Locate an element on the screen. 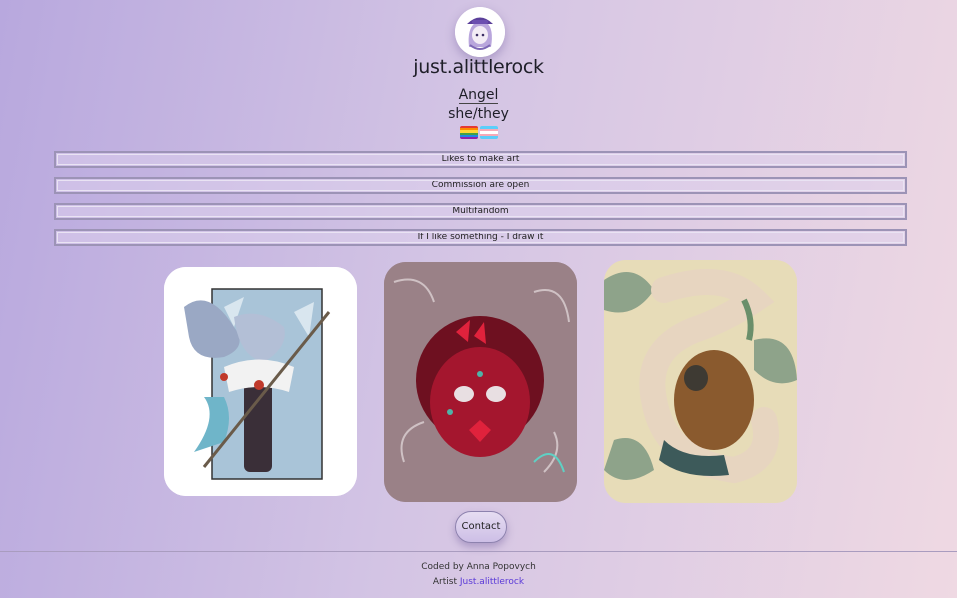  rainbow-pride-flag-icon is located at coordinates (469, 132).